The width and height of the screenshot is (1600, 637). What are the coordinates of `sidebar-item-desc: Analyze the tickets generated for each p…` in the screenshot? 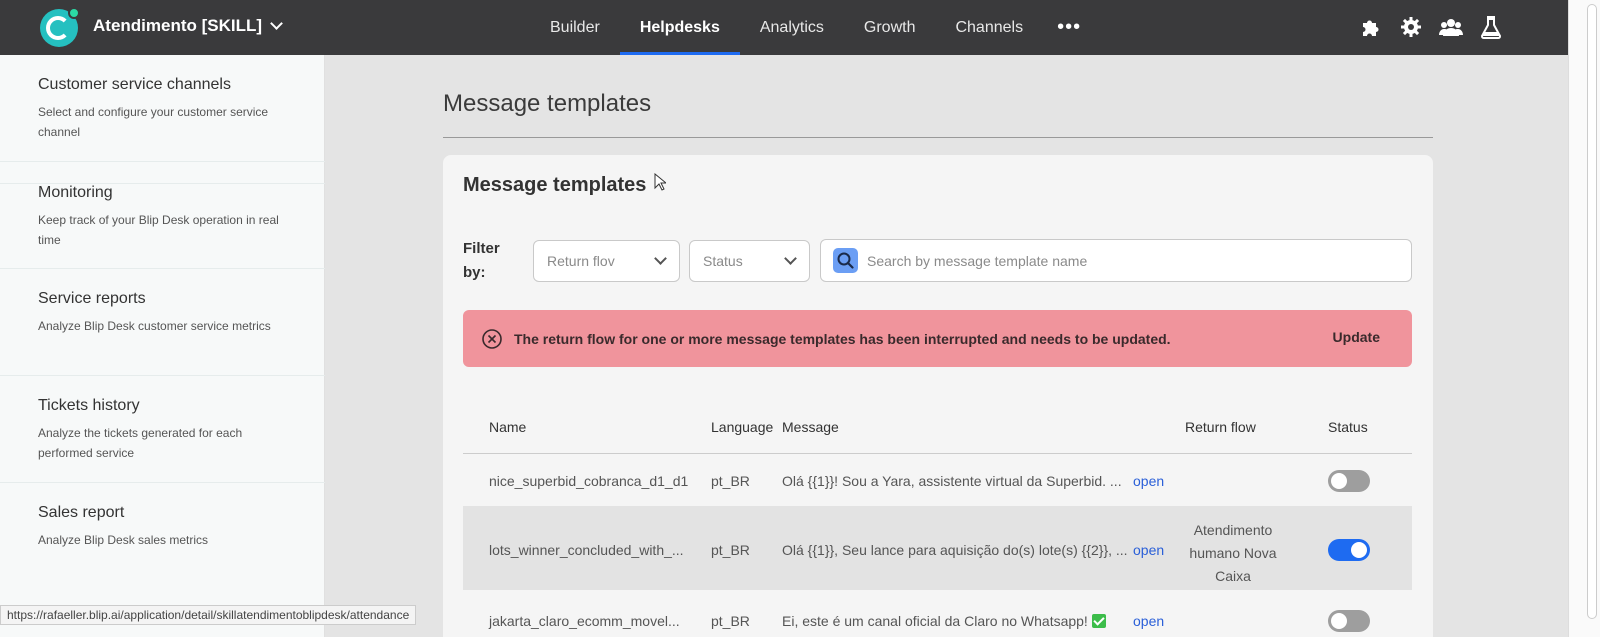 It's located at (140, 443).